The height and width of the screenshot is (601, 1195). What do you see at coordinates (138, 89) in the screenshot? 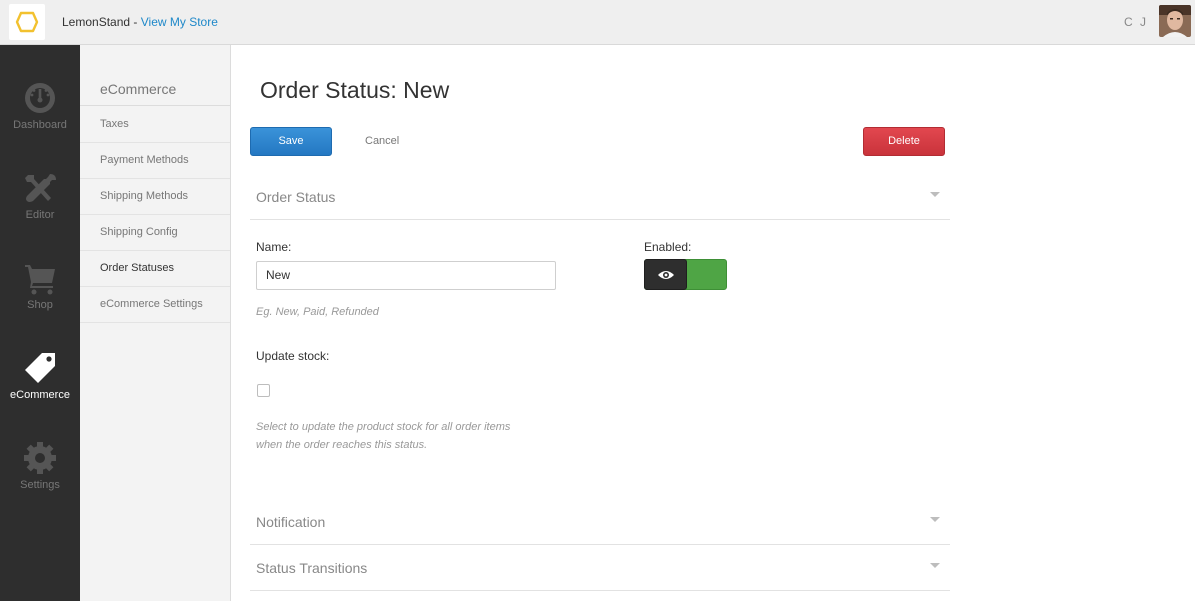
I see `subnav-title: eCommerce` at bounding box center [138, 89].